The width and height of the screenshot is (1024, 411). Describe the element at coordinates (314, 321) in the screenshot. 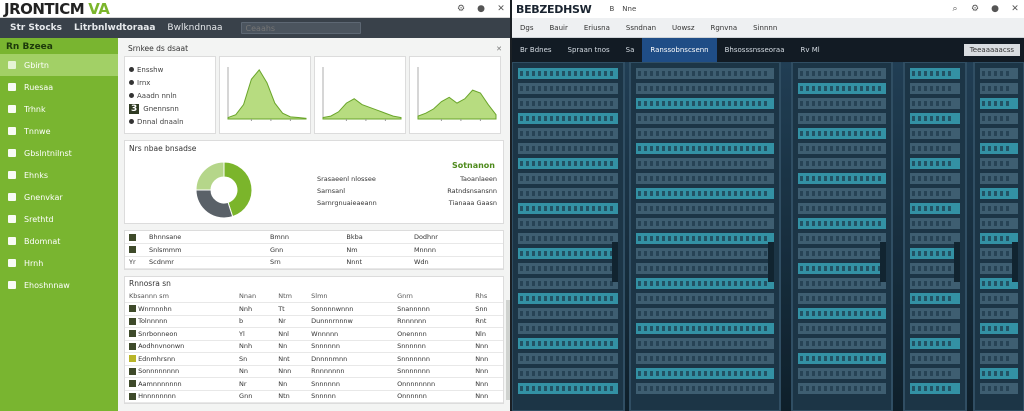

I see `table-row: Tolnnnnn b Nr Dunnnrnnnw Rnnnnnn Rnt` at that location.